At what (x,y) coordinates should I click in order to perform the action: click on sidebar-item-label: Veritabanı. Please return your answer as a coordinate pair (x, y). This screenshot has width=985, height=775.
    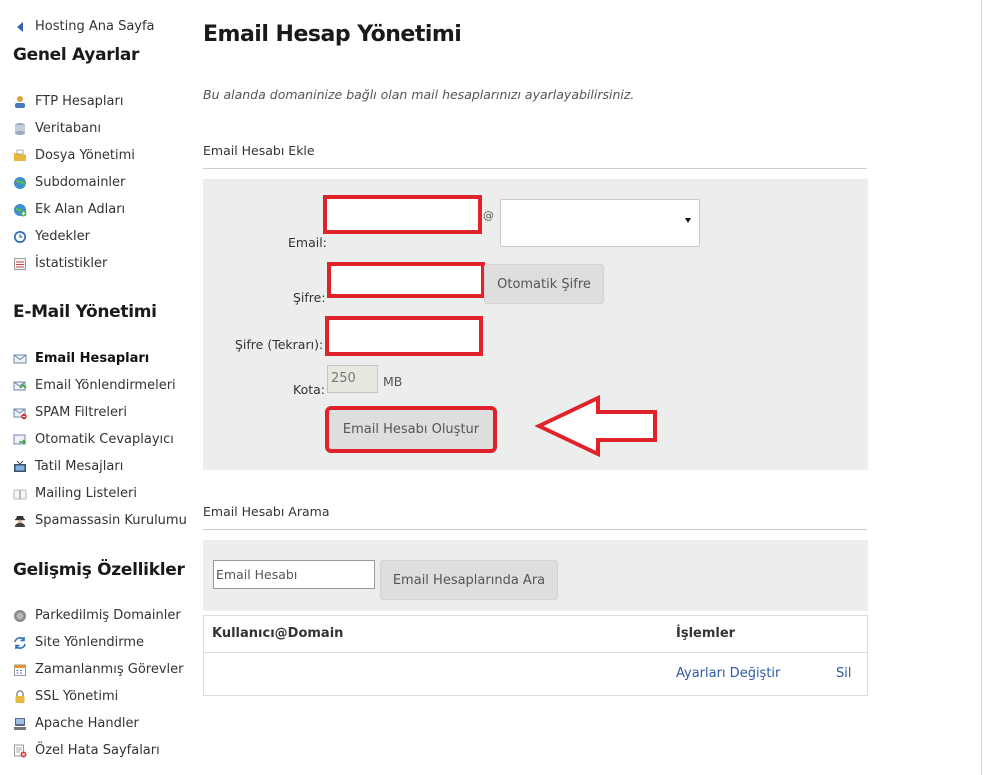
    Looking at the image, I should click on (68, 128).